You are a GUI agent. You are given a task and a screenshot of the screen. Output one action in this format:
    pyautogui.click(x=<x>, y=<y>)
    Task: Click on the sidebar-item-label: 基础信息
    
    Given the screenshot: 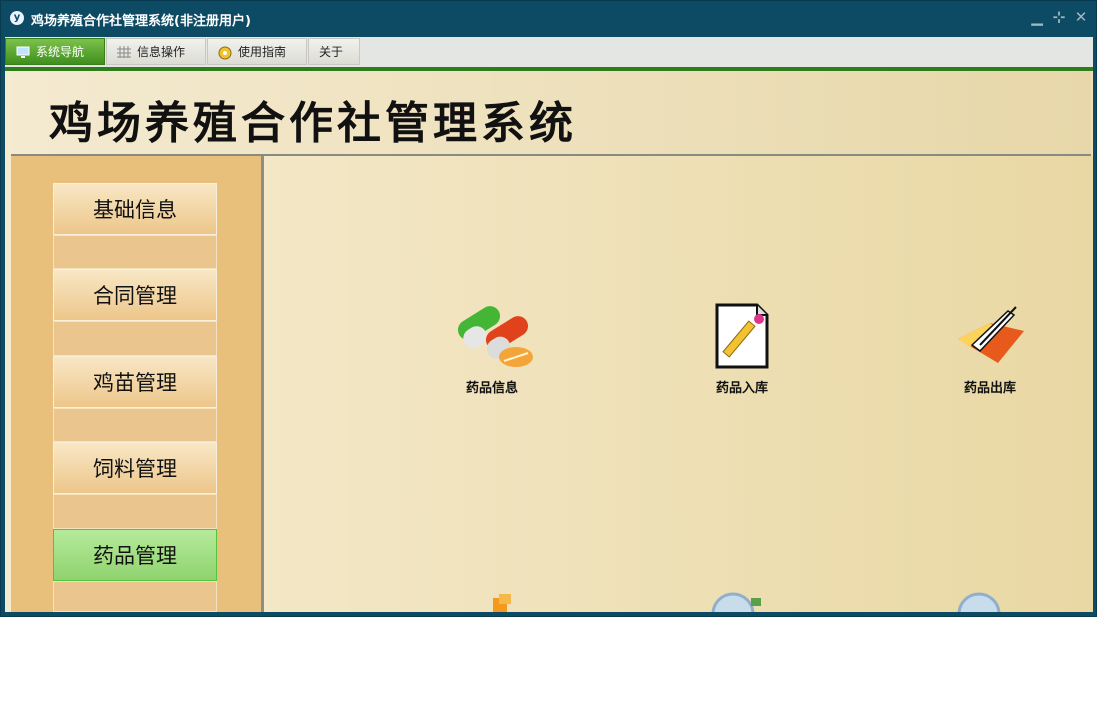 What is the action you would take?
    pyautogui.click(x=135, y=210)
    